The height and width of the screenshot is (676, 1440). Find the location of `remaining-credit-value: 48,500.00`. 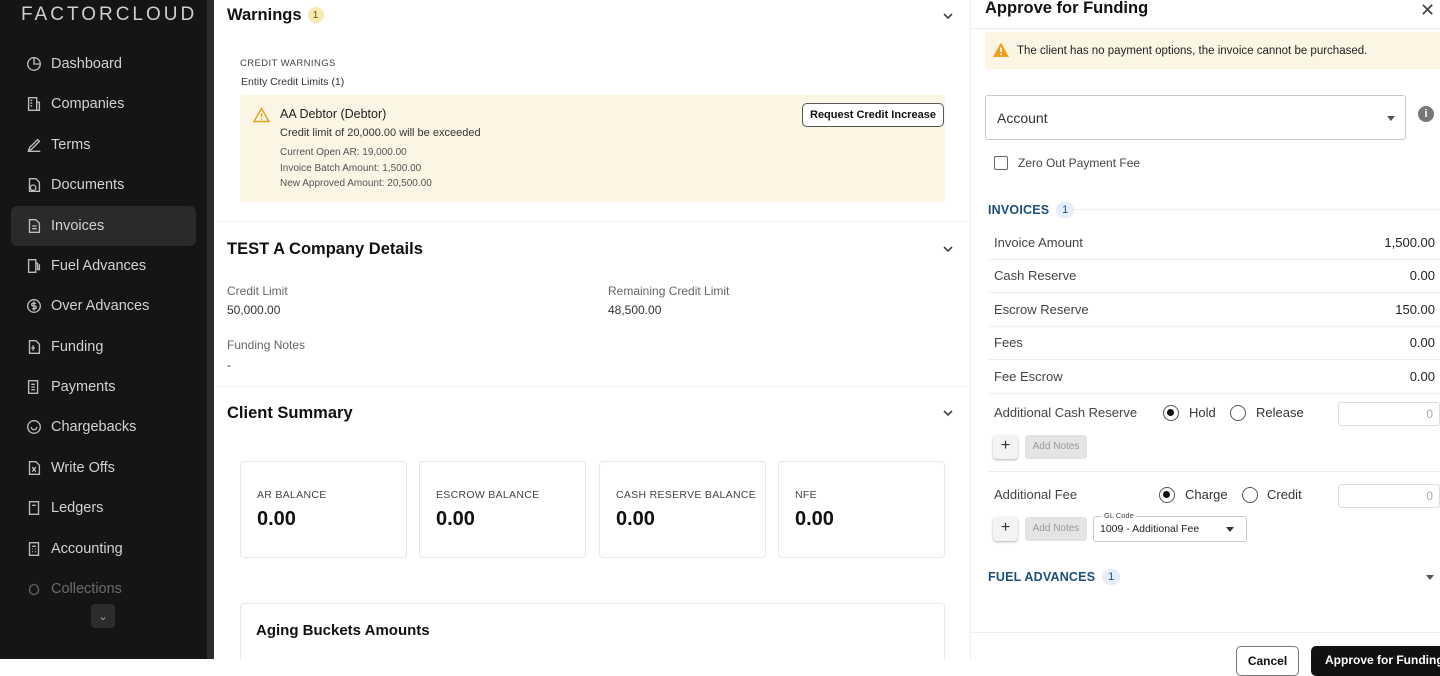

remaining-credit-value: 48,500.00 is located at coordinates (635, 310).